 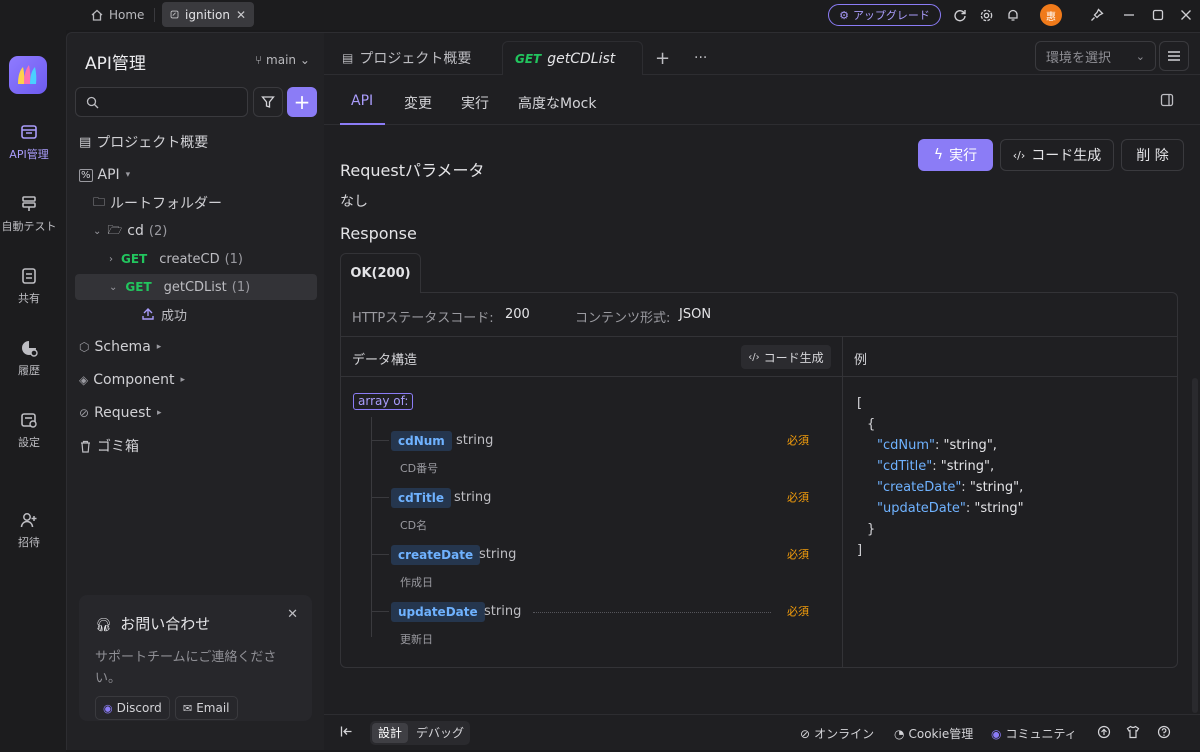 What do you see at coordinates (415, 59) in the screenshot?
I see `tab-overview-label: プロジェクト概要` at bounding box center [415, 59].